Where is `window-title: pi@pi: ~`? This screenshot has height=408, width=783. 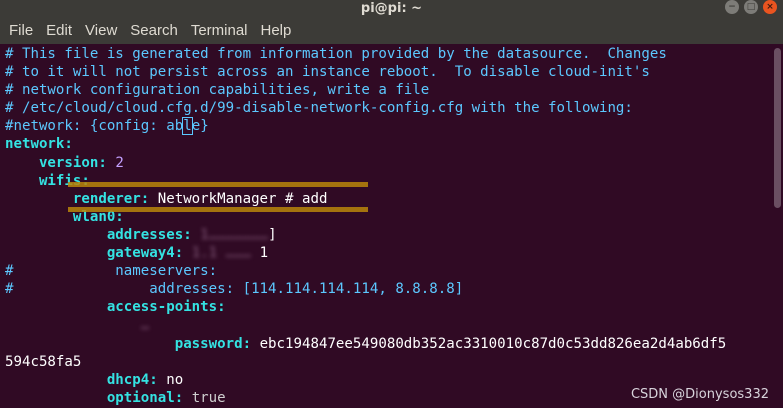 window-title: pi@pi: ~ is located at coordinates (391, 8).